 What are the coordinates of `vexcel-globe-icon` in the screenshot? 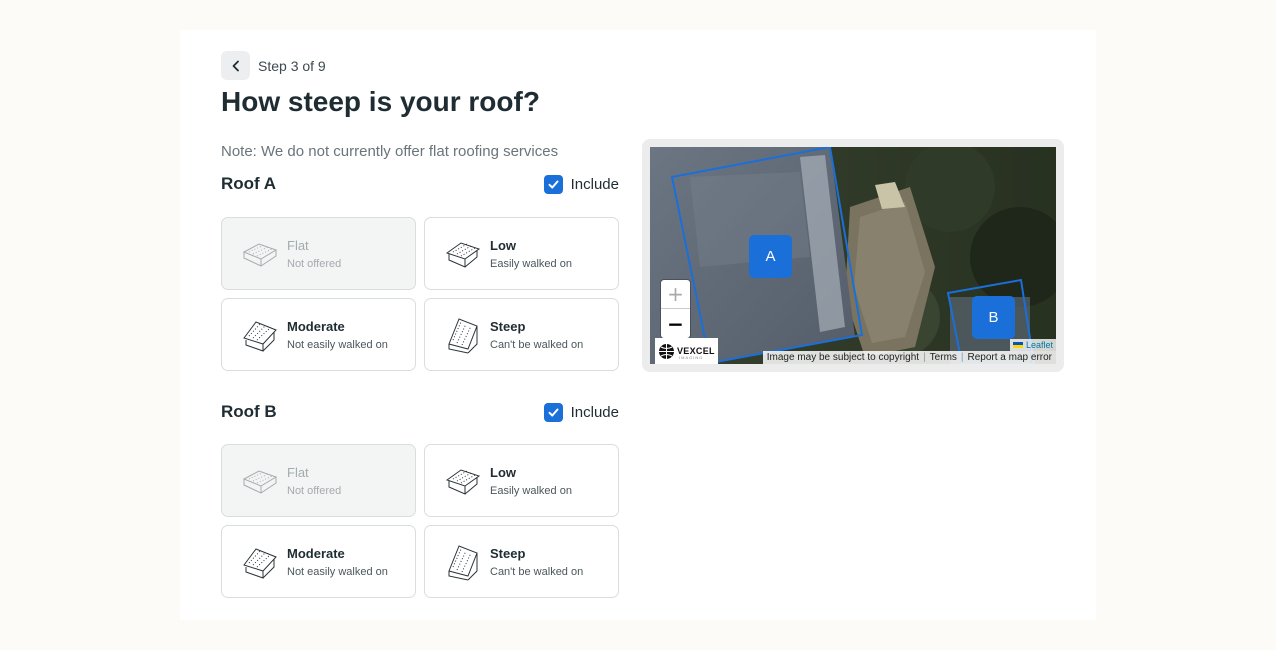 It's located at (666, 351).